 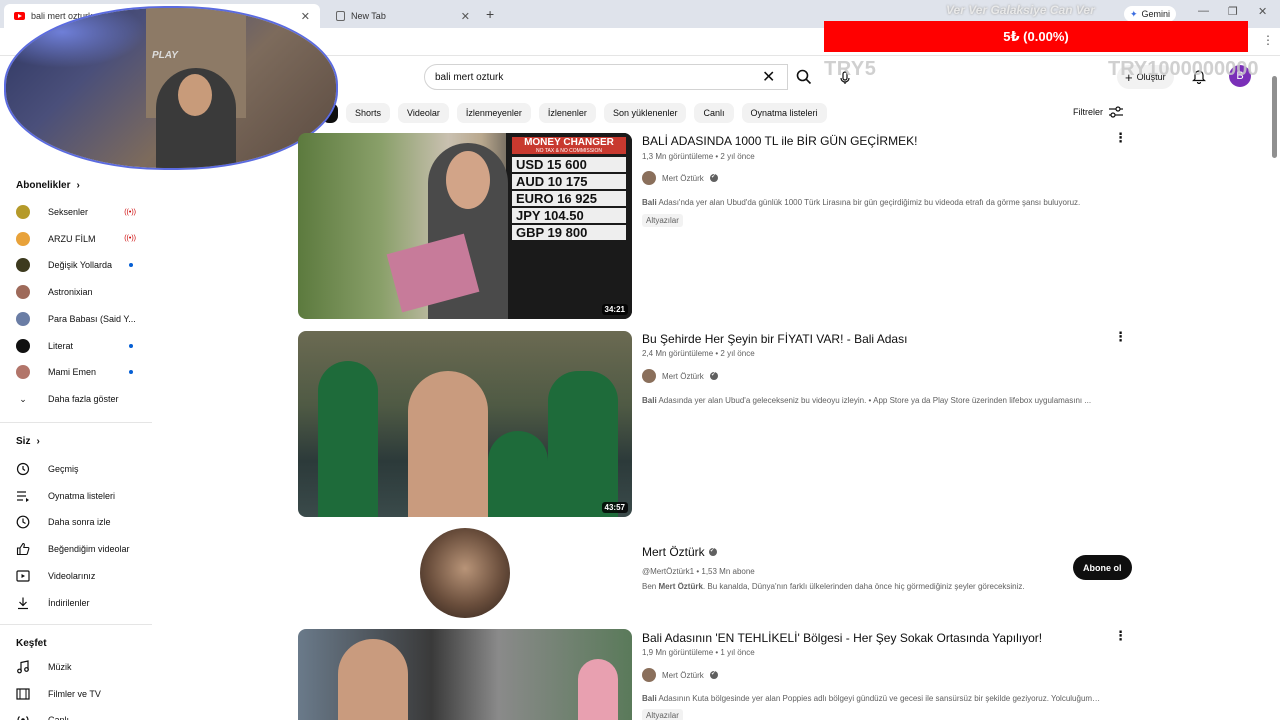 What do you see at coordinates (23, 716) in the screenshot?
I see `live-icon` at bounding box center [23, 716].